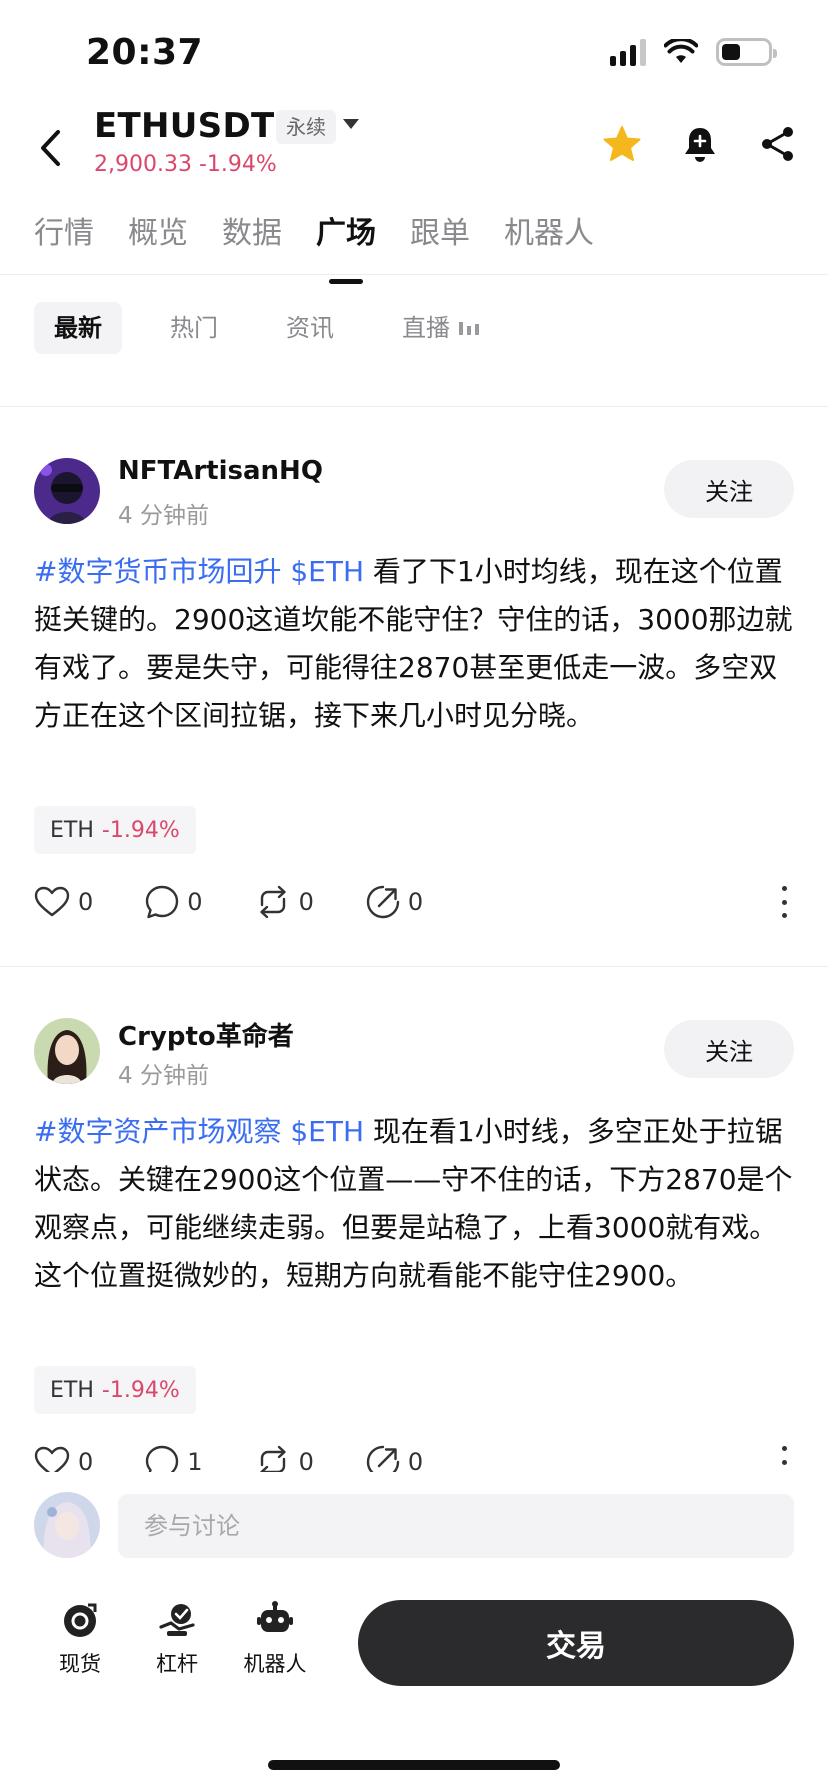  What do you see at coordinates (275, 1664) in the screenshot?
I see `nav-bots-label: 机器人` at bounding box center [275, 1664].